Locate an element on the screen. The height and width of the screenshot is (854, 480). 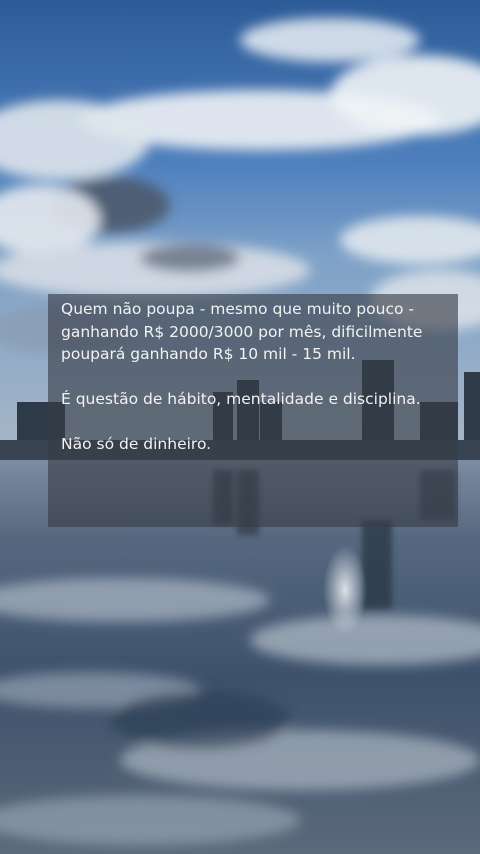
caption-paragraph-3: Não só de dinheiro. is located at coordinates (136, 444).